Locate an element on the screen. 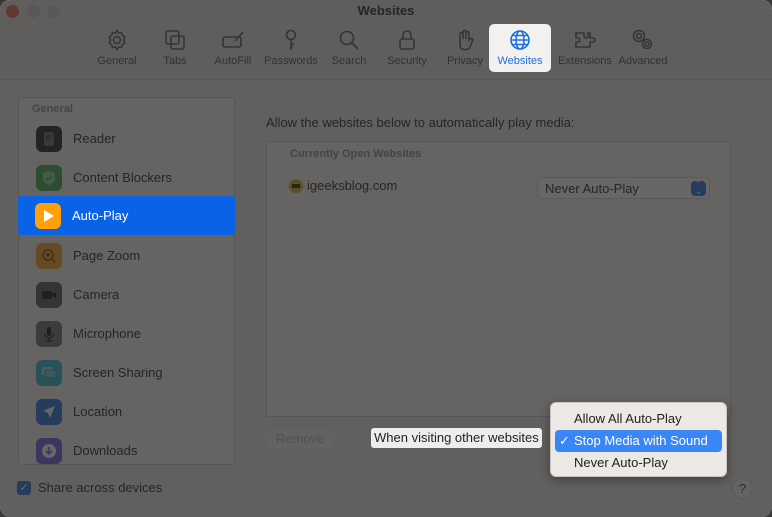 The height and width of the screenshot is (517, 772). sidebar-item-screen-sharing: Screen Sharing is located at coordinates (127, 372).